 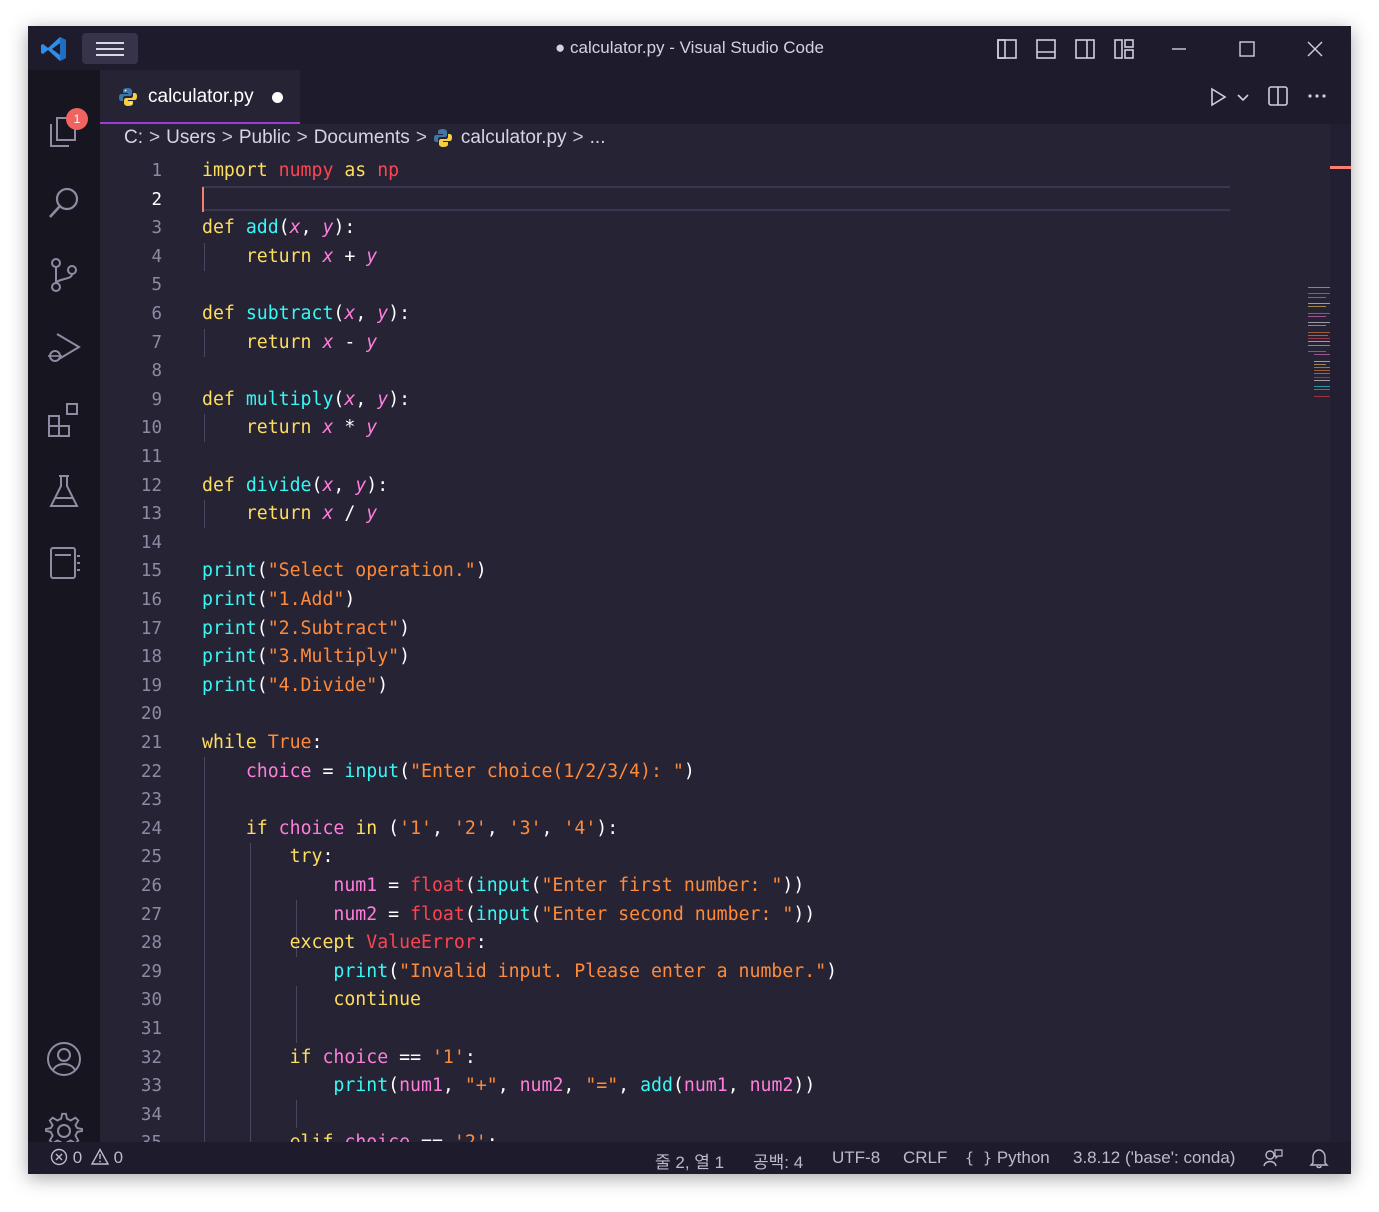 What do you see at coordinates (306, 629) in the screenshot?
I see `code-line: print("2.Subtract")` at bounding box center [306, 629].